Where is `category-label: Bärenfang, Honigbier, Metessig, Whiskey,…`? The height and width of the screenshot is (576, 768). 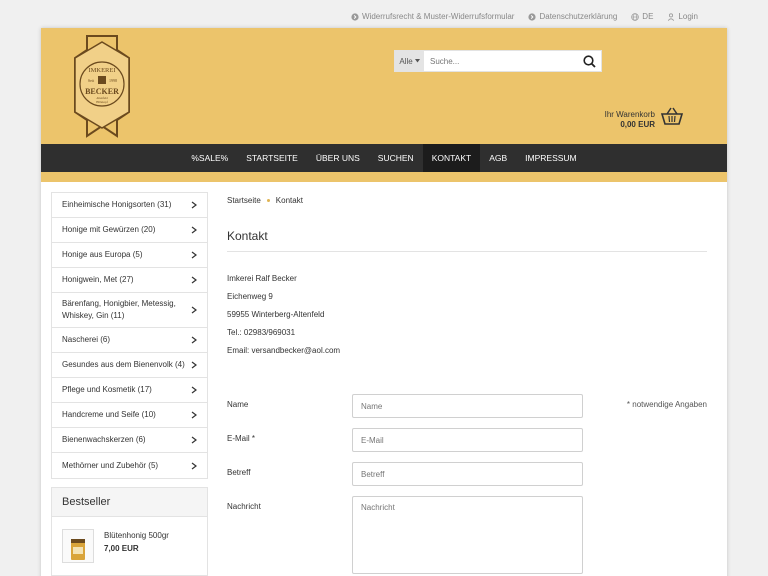 category-label: Bärenfang, Honigbier, Metessig, Whiskey,… is located at coordinates (119, 309).